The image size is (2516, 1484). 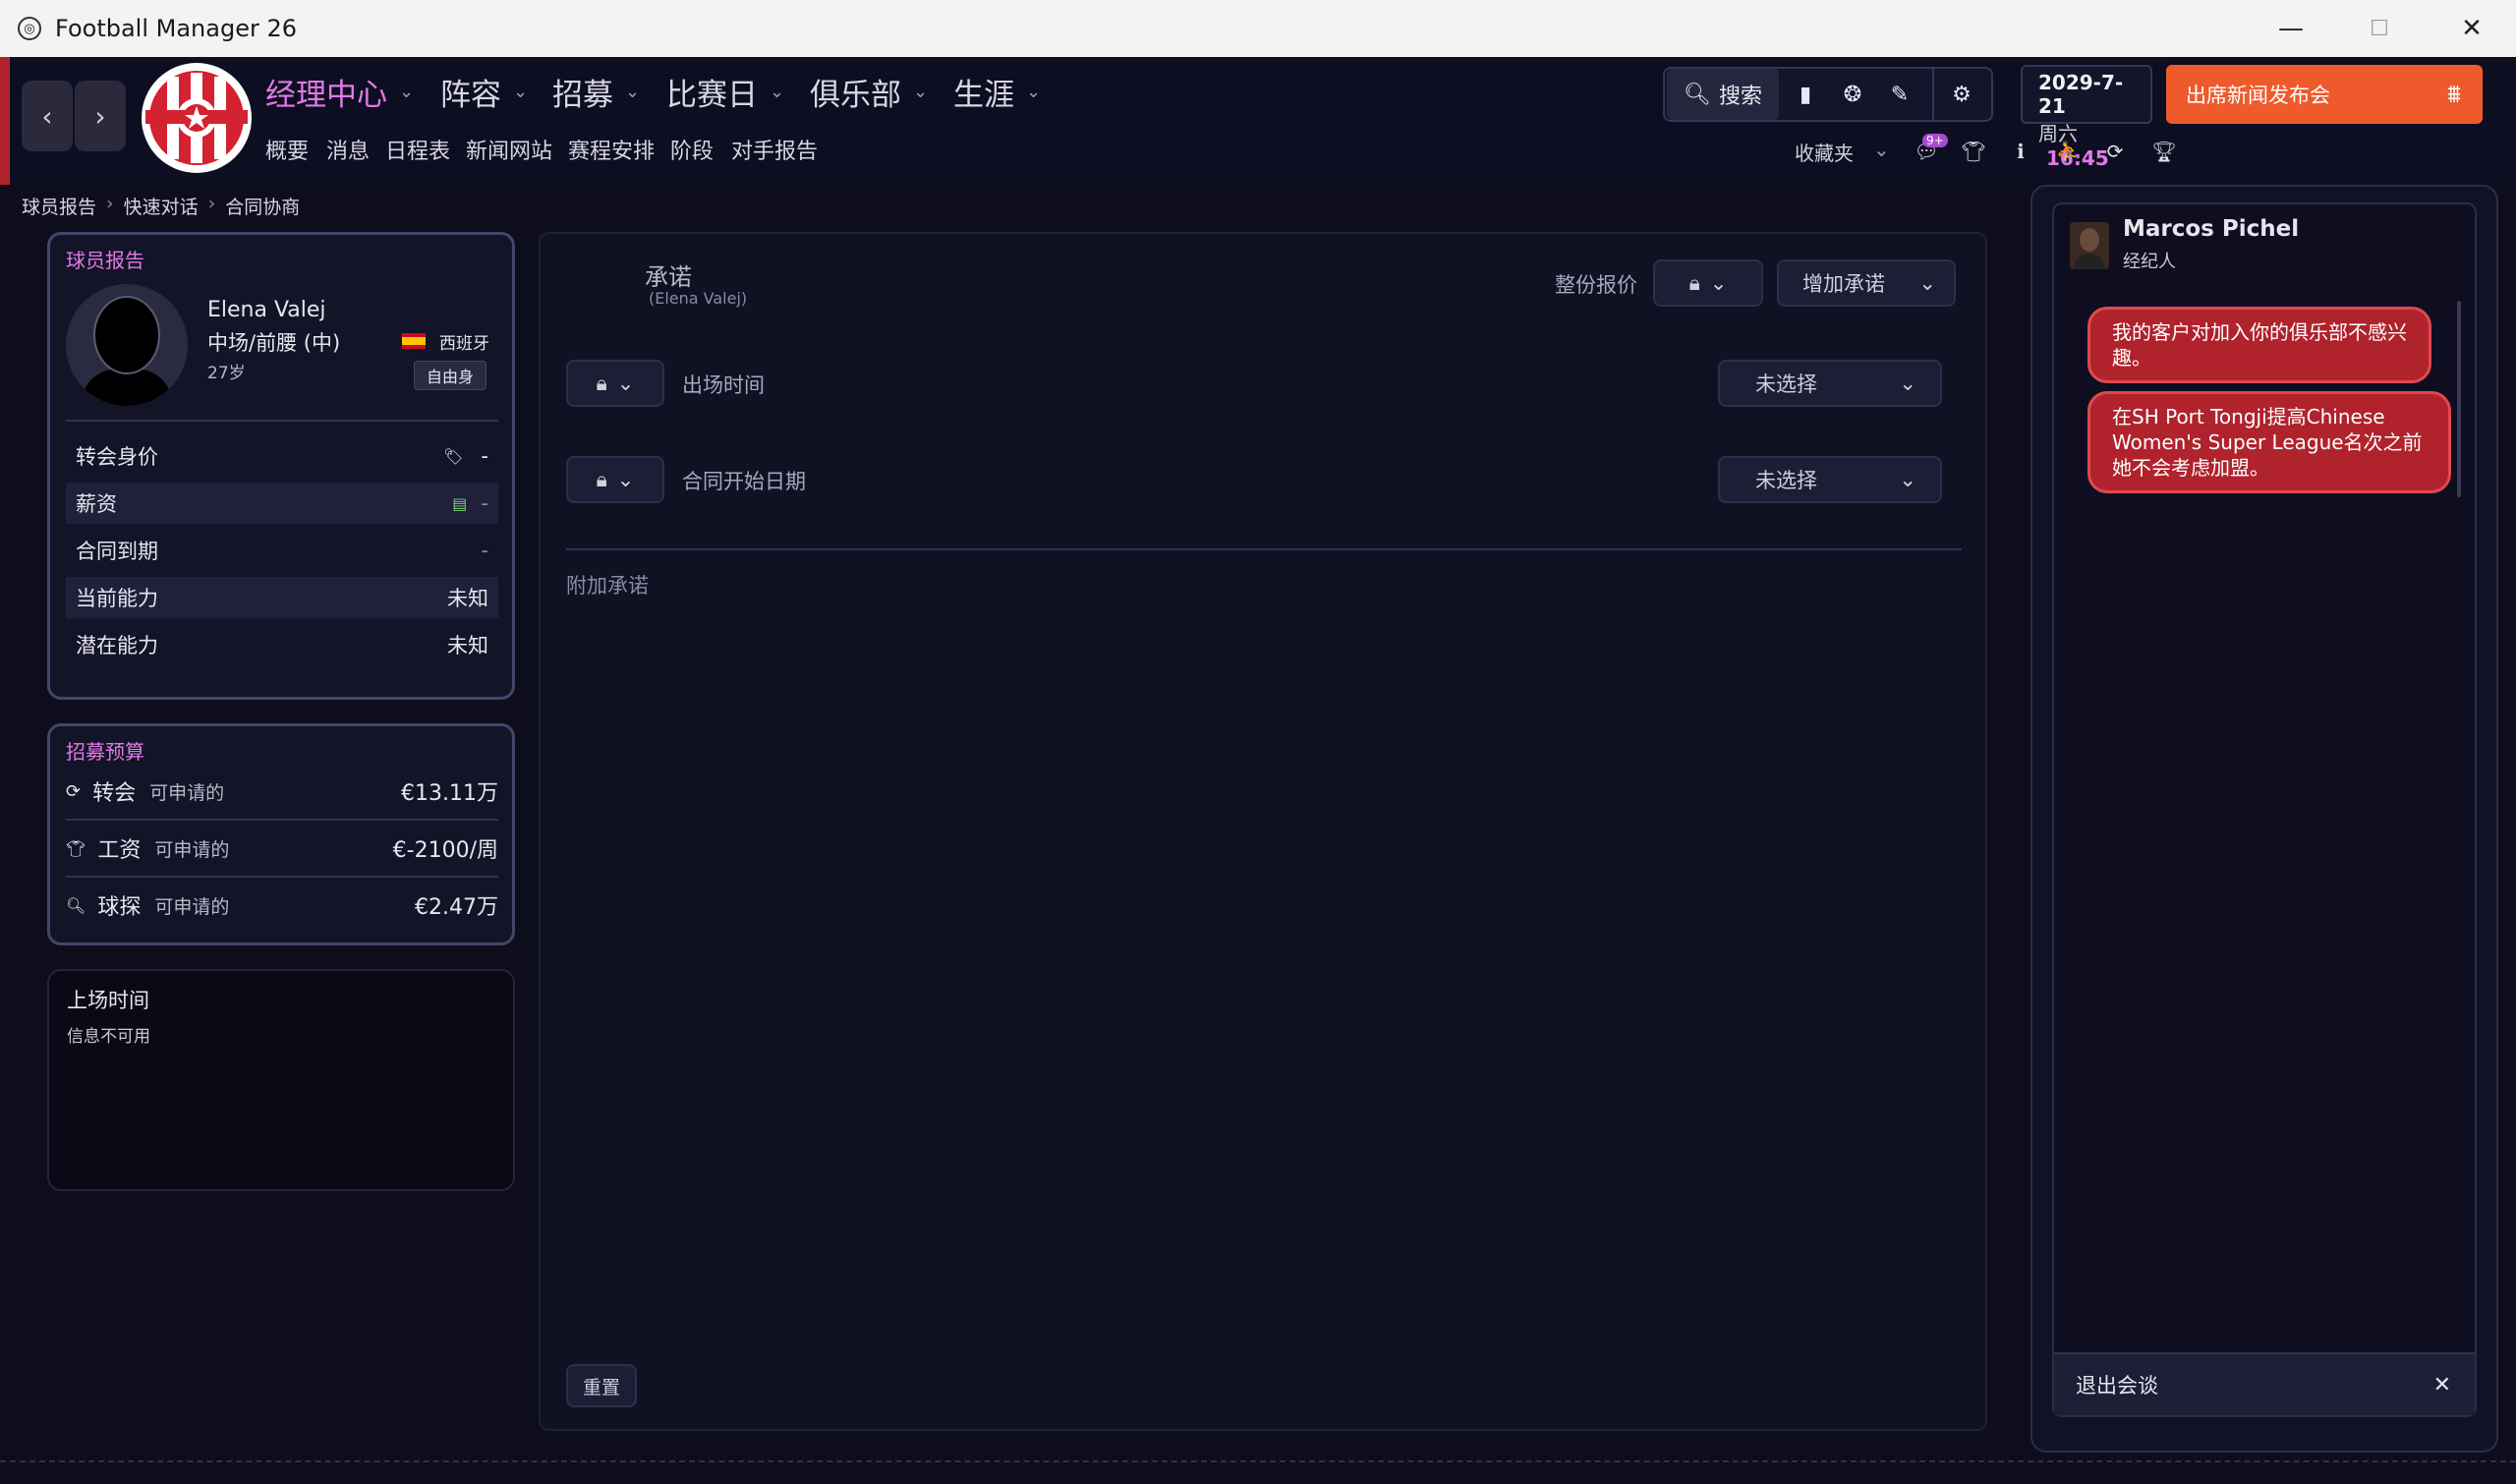 What do you see at coordinates (1843, 284) in the screenshot?
I see `add-promise-label: 增加承诺` at bounding box center [1843, 284].